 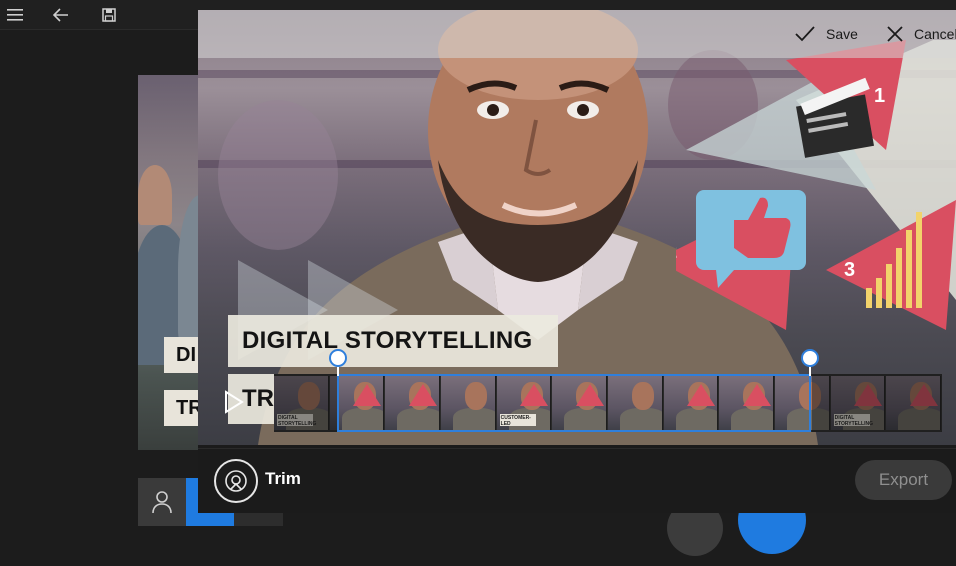 What do you see at coordinates (393, 341) in the screenshot?
I see `video-caption-title: DIGITAL STORYTELLING` at bounding box center [393, 341].